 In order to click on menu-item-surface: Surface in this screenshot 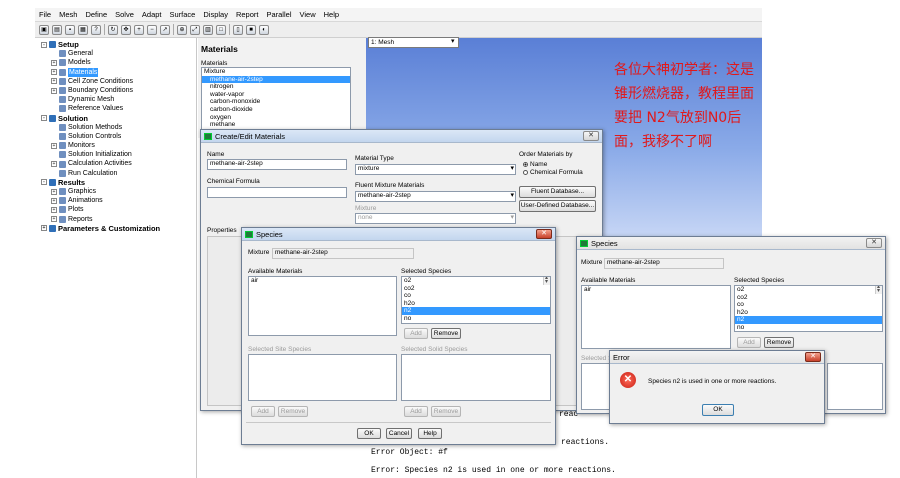, I will do `click(183, 14)`.